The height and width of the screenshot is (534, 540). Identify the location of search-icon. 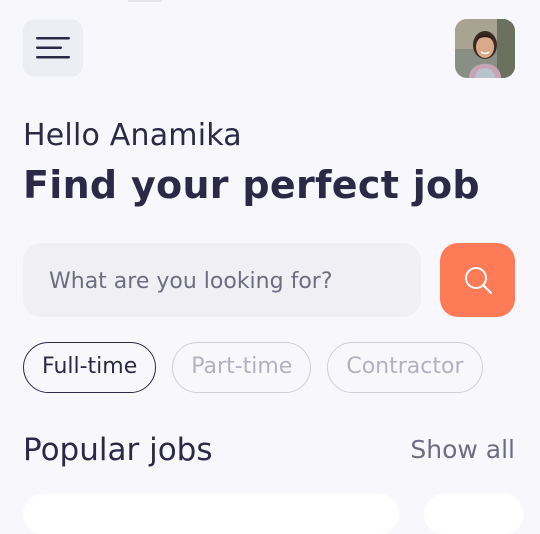
(478, 280).